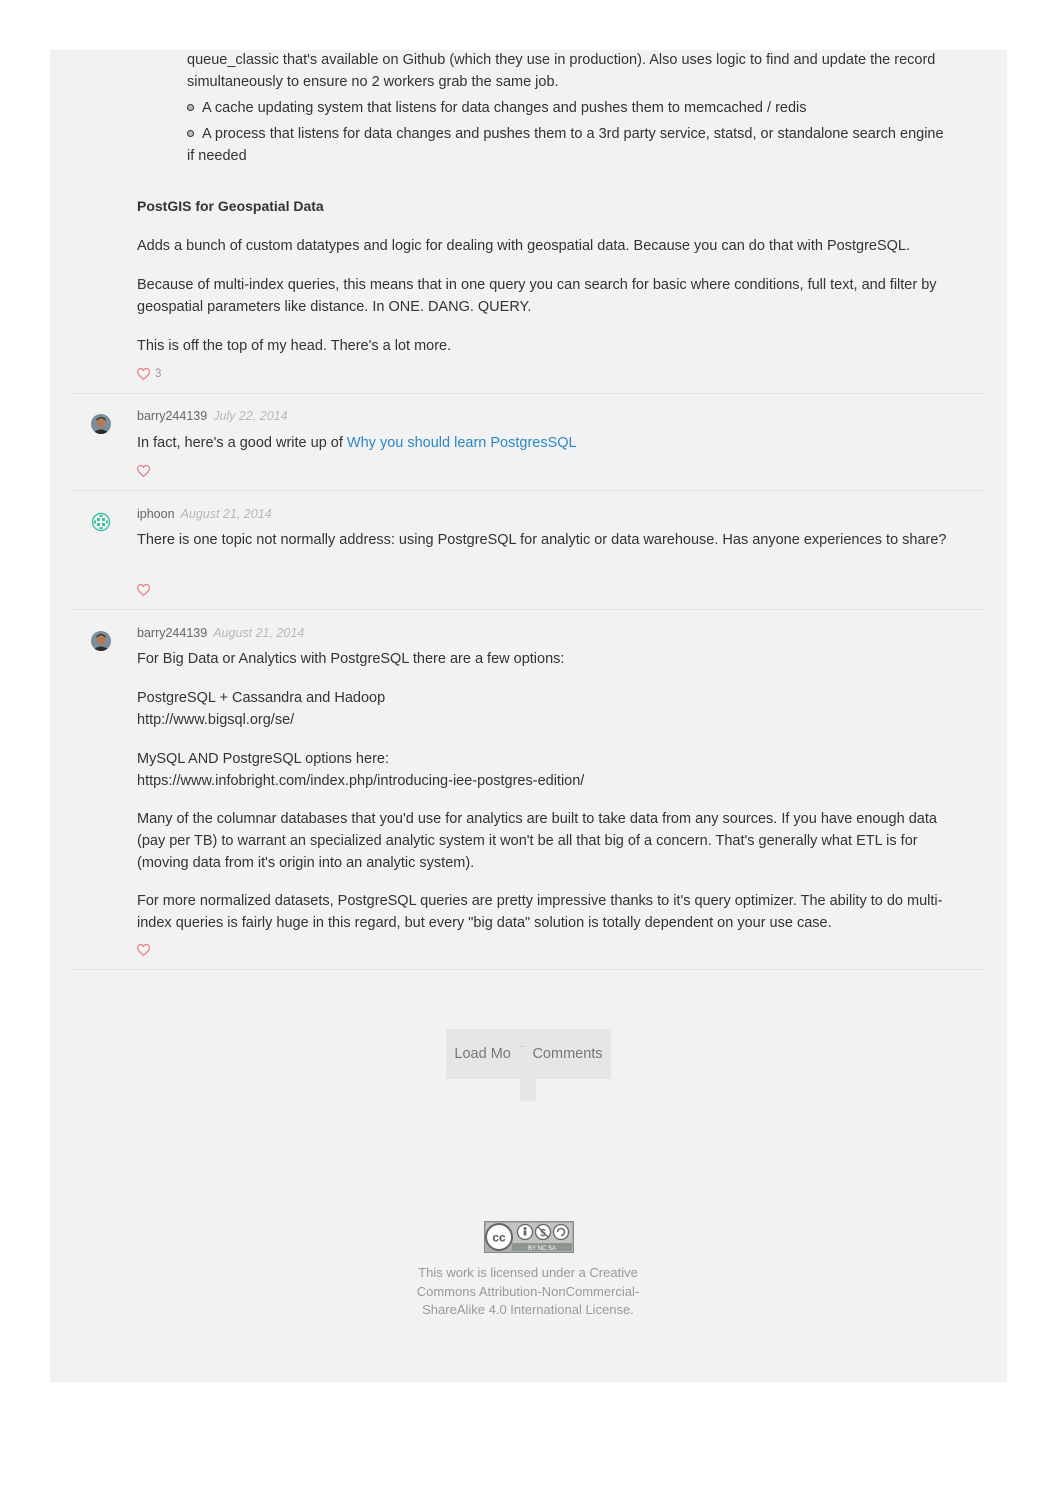 This screenshot has height=1497, width=1058. What do you see at coordinates (250, 416) in the screenshot?
I see `comment-date: July 22, 2014` at bounding box center [250, 416].